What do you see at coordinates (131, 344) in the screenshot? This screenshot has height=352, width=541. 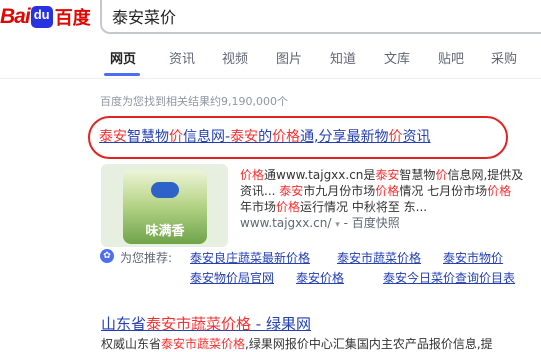 I see `snippet-text: 权威山东省` at bounding box center [131, 344].